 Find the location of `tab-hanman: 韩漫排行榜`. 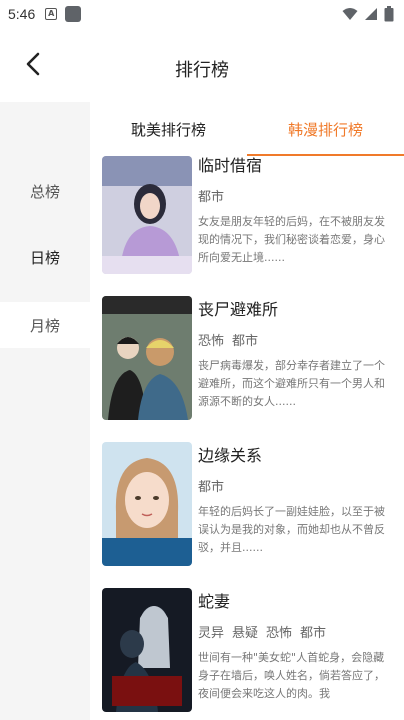

tab-hanman: 韩漫排行榜 is located at coordinates (325, 129).